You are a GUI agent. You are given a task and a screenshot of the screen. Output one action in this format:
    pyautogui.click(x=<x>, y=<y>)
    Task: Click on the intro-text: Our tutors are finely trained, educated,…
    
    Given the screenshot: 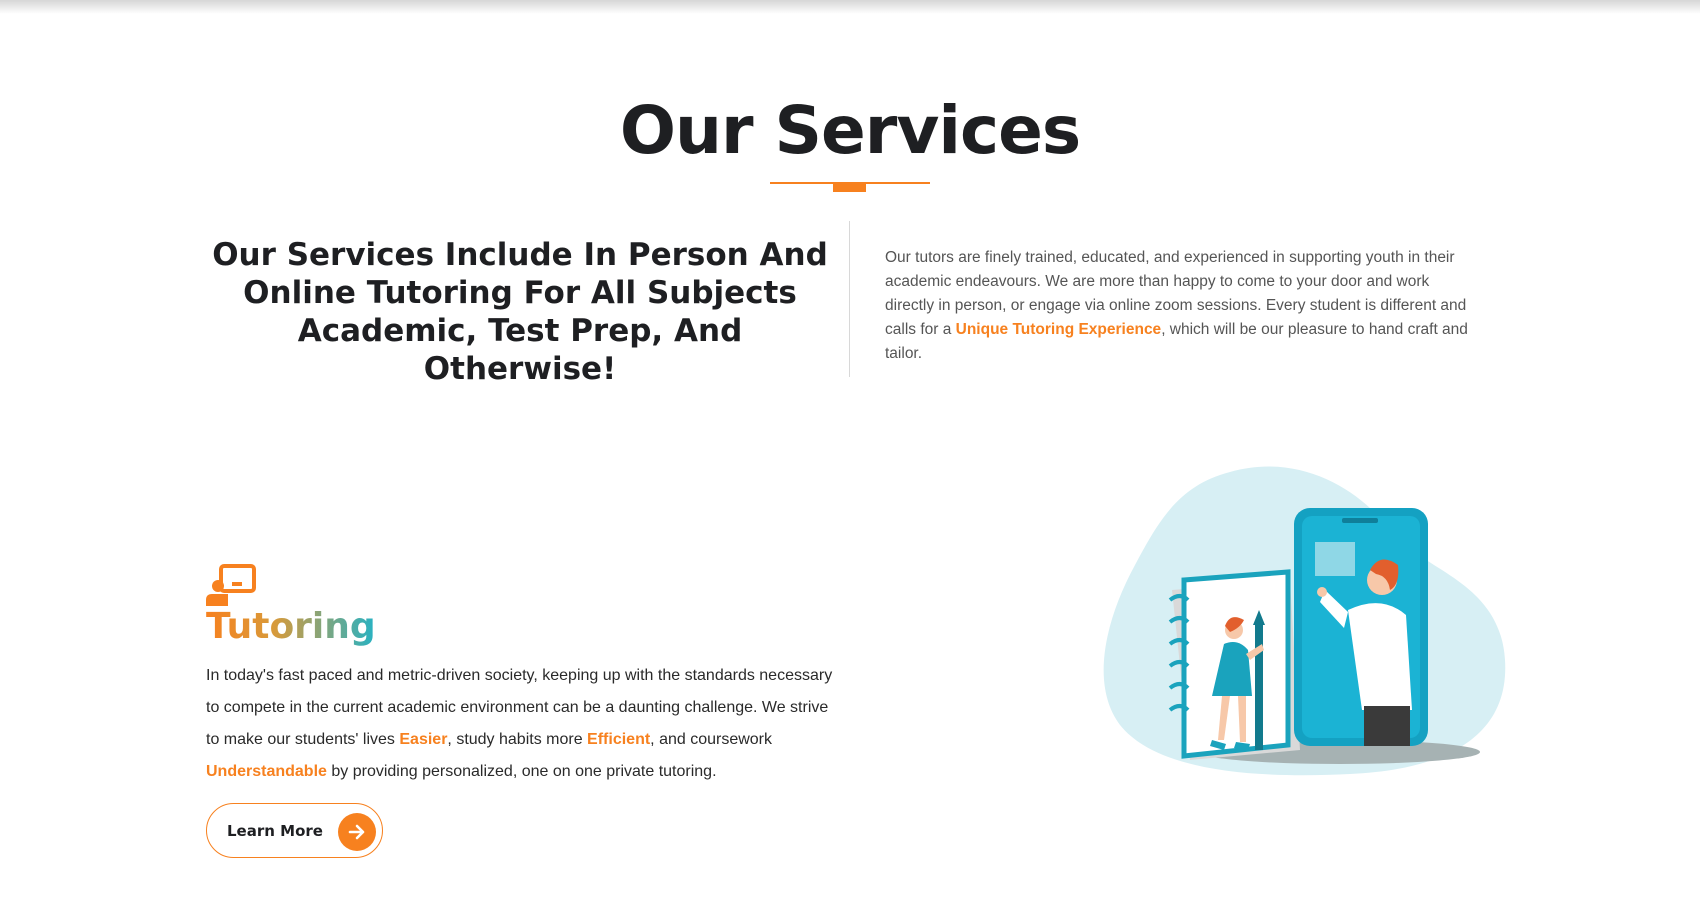 What is the action you would take?
    pyautogui.click(x=1180, y=306)
    